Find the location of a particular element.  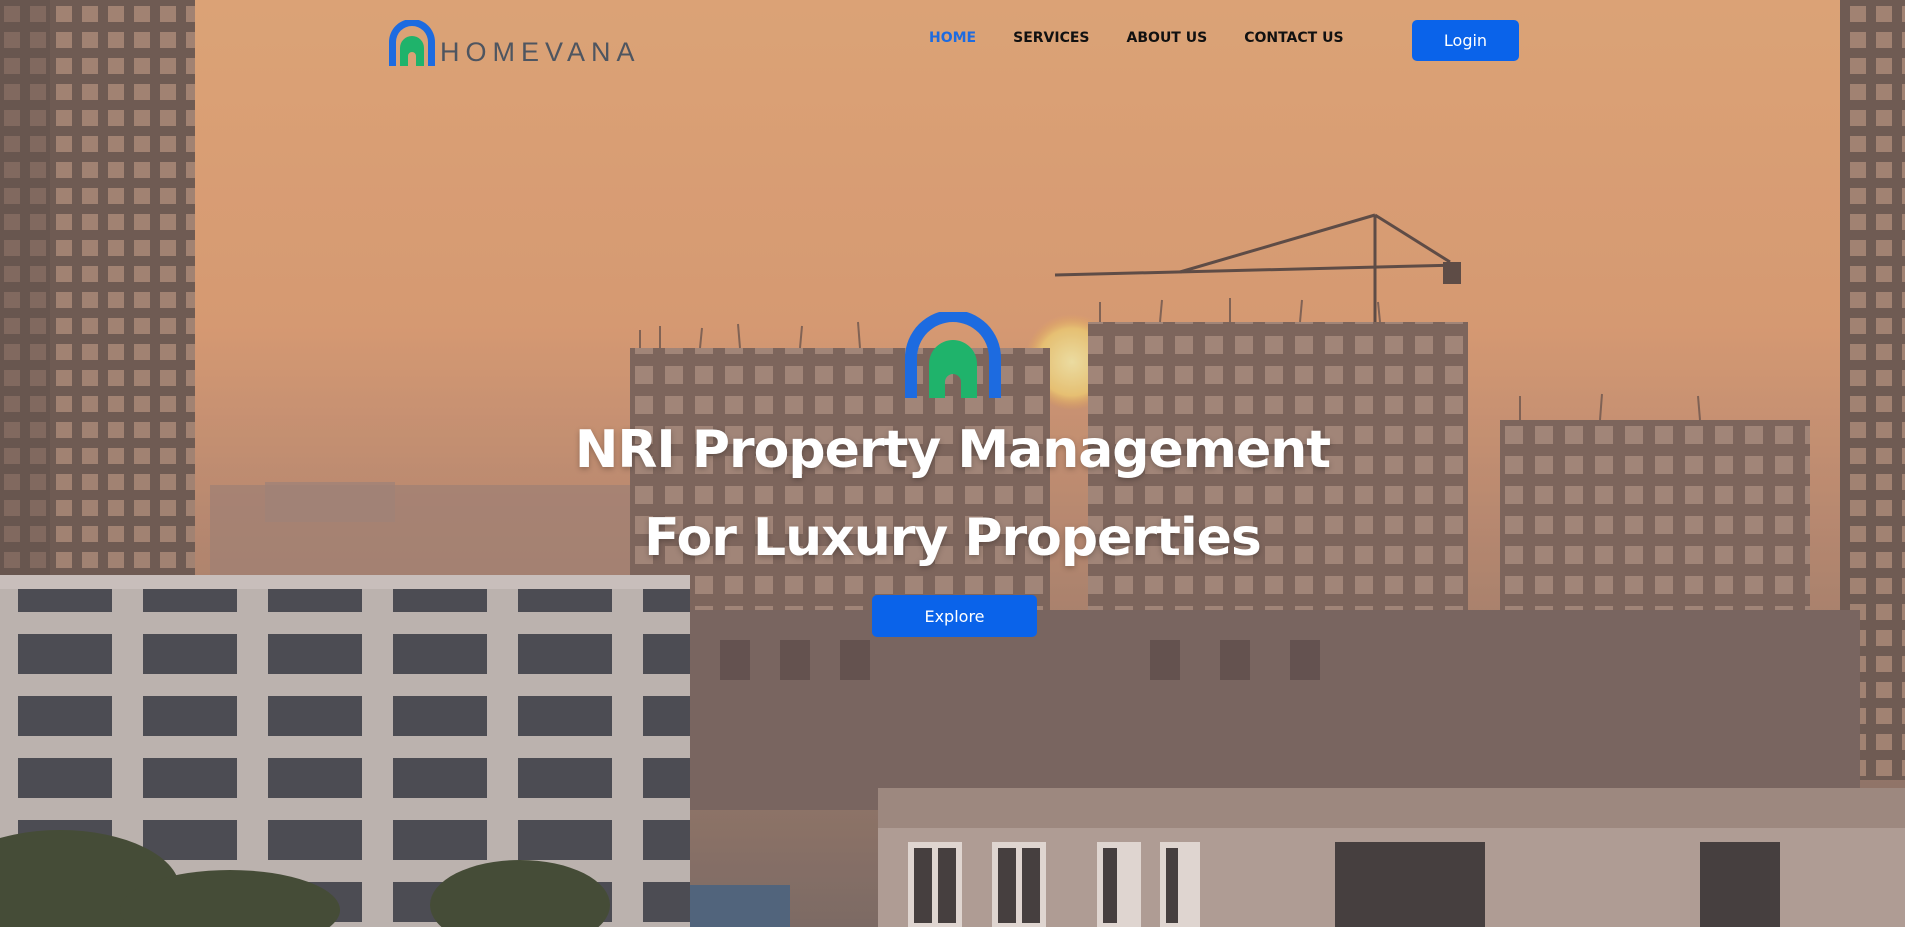

nav-item-about-us: ABOUT US is located at coordinates (1167, 38).